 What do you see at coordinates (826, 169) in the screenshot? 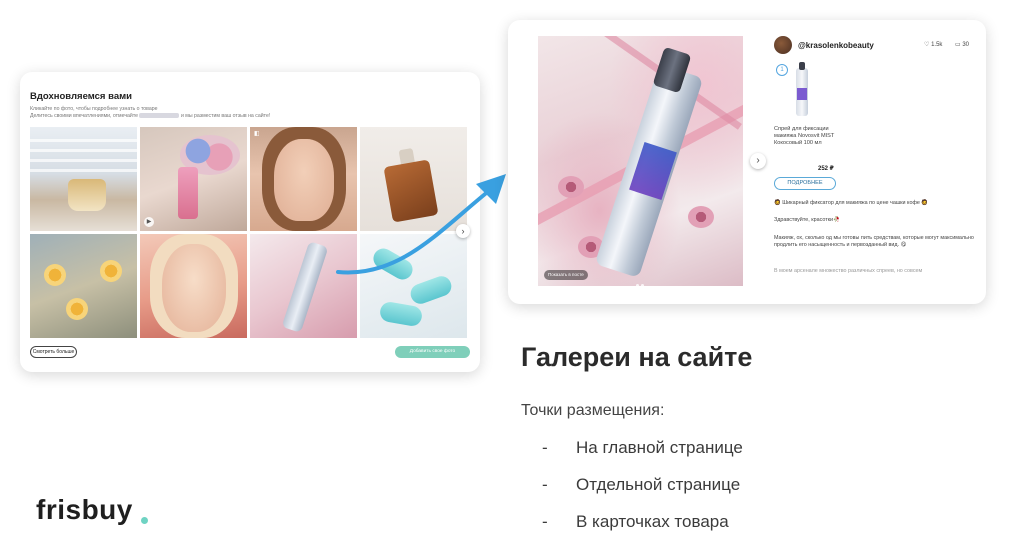
I see `product-price: 252 ₽` at bounding box center [826, 169].